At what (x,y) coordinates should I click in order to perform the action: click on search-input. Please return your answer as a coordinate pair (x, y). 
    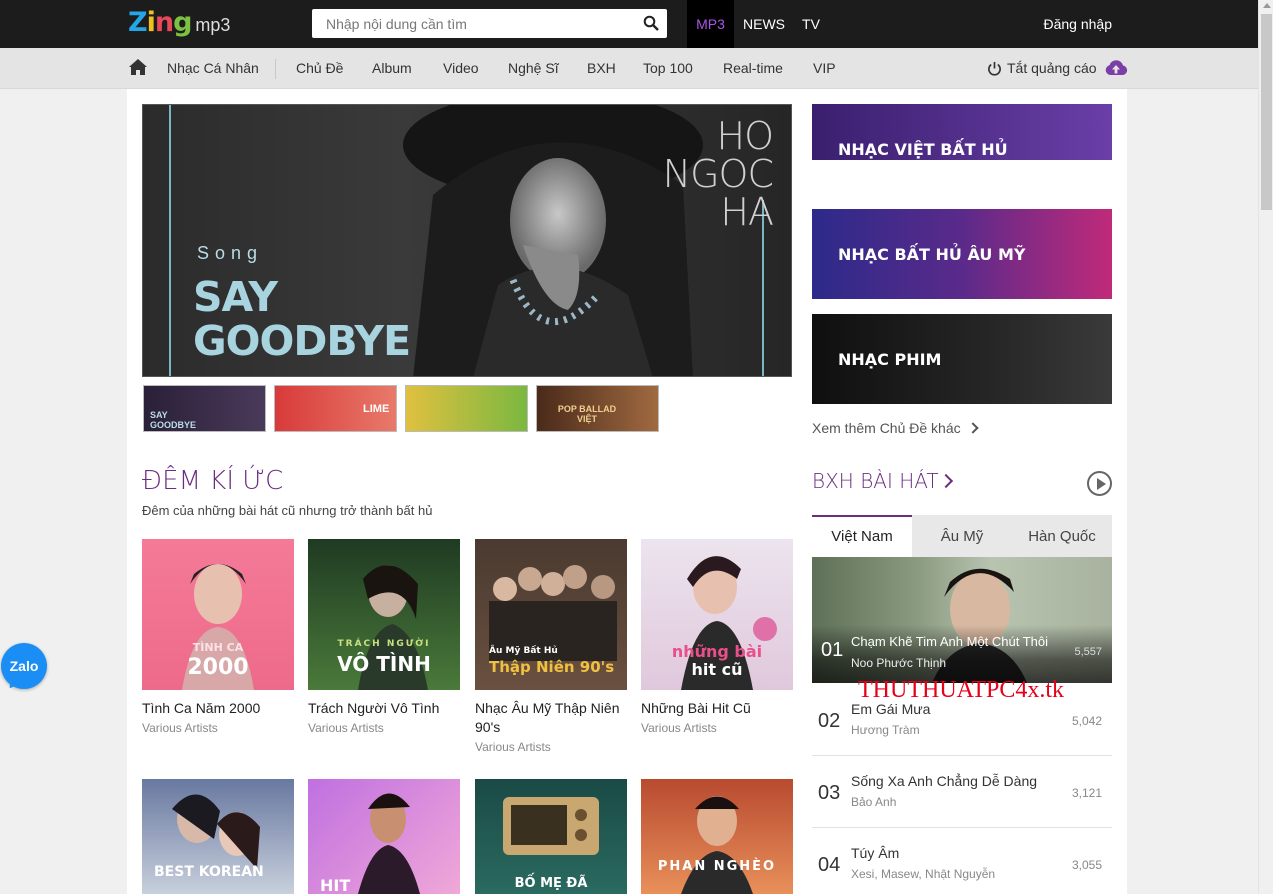
    Looking at the image, I should click on (472, 23).